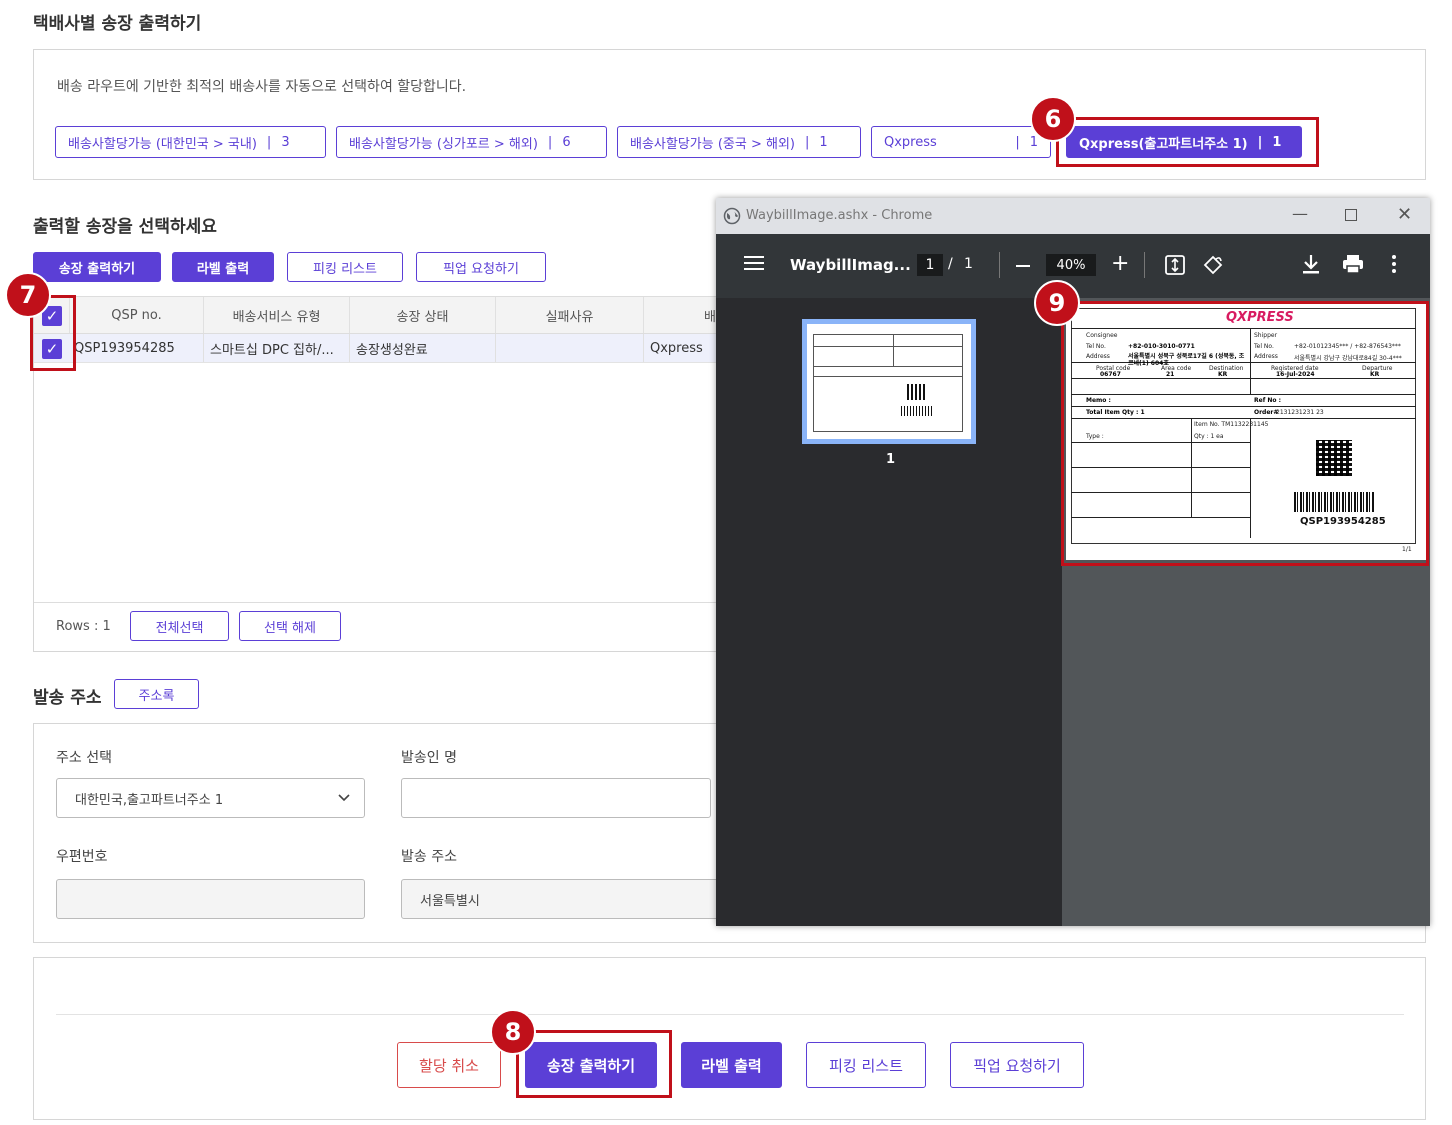 This screenshot has height=1125, width=1452. Describe the element at coordinates (162, 144) in the screenshot. I see `chip-label: 배송사할당가능 (대한민국 > 국내)` at that location.